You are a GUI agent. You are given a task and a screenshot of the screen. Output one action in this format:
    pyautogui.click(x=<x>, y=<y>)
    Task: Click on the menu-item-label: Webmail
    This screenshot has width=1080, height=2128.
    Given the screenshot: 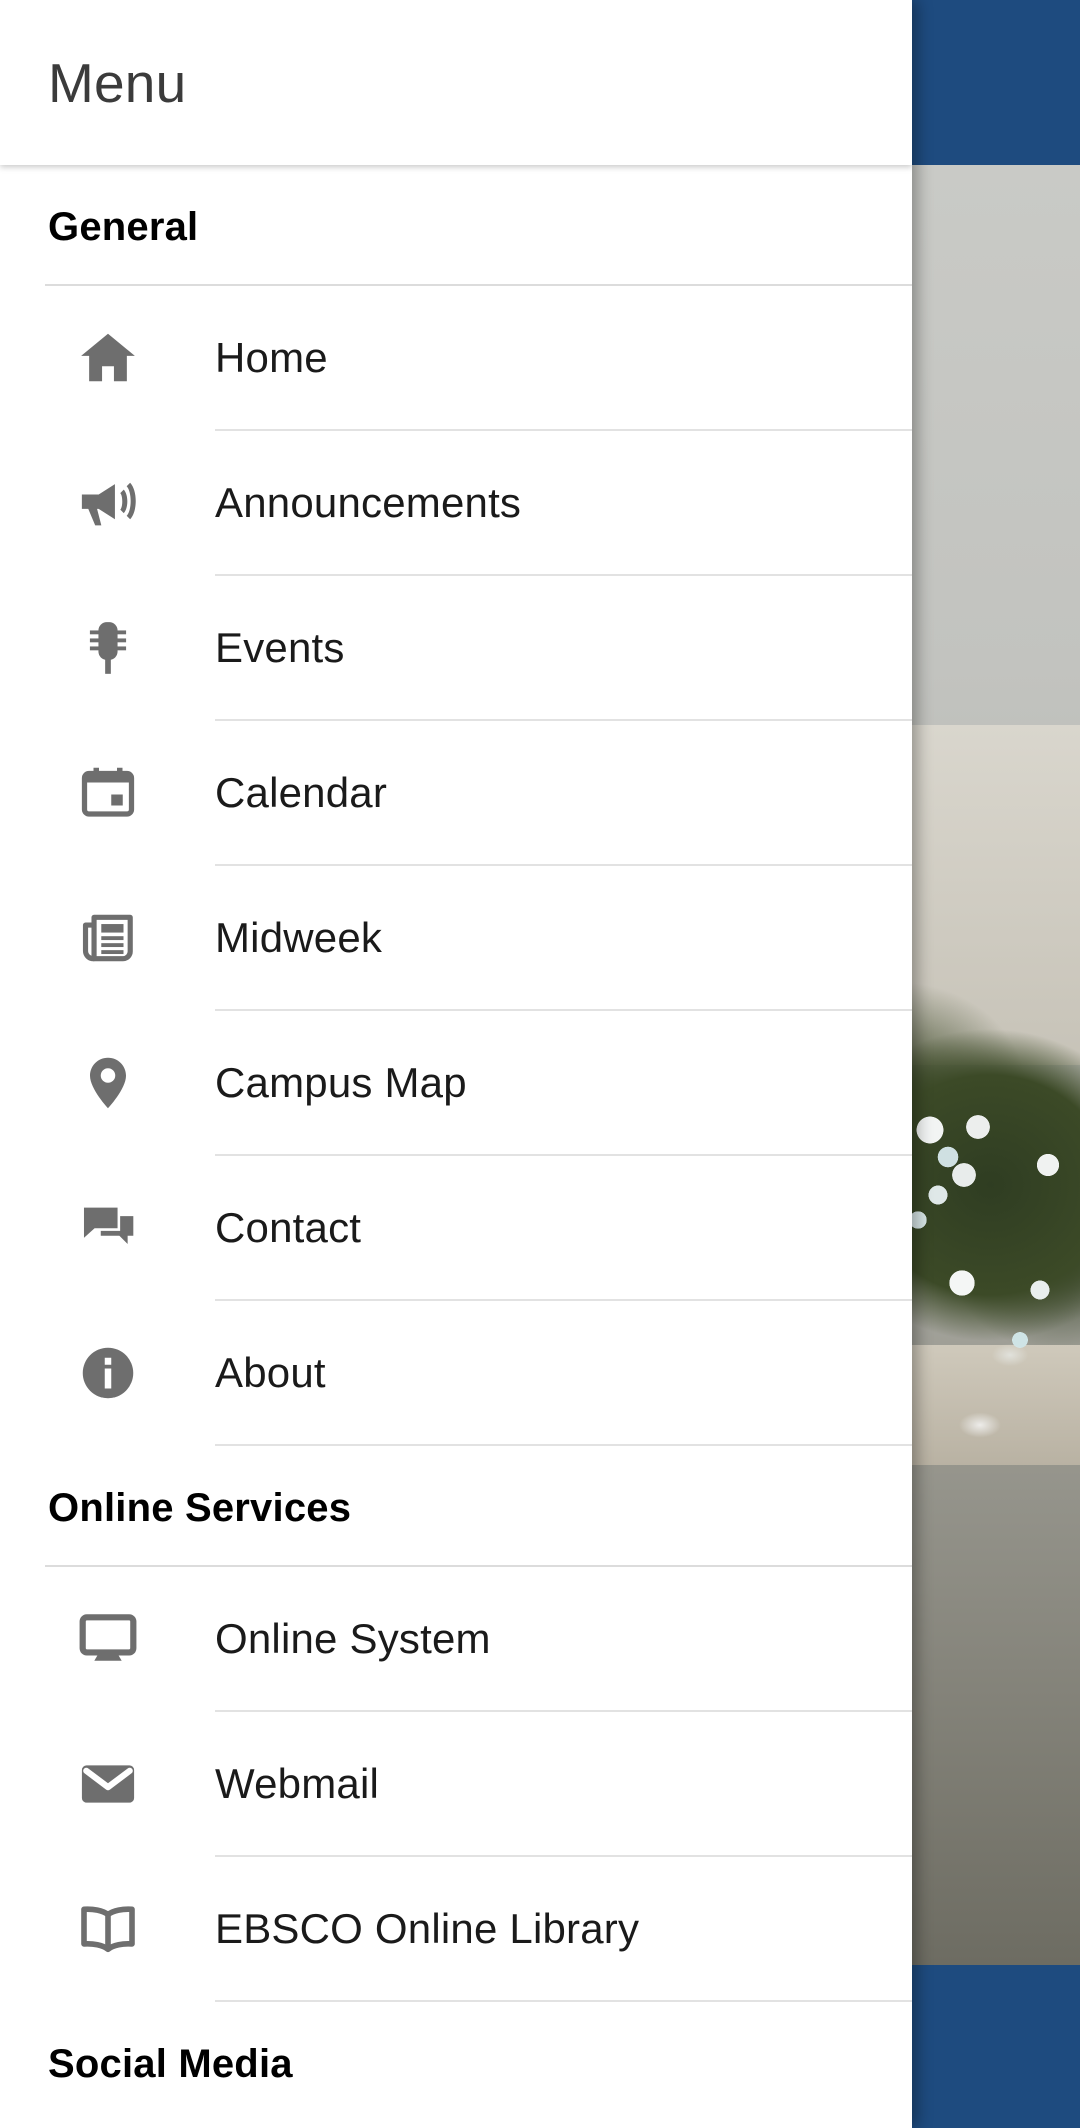 What is the action you would take?
    pyautogui.click(x=297, y=1783)
    